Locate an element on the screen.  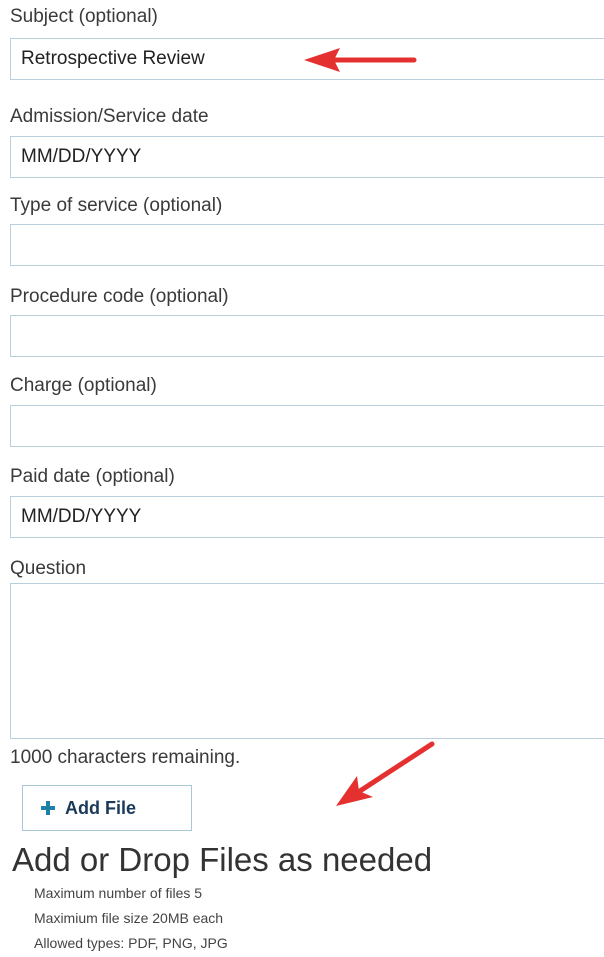
procedure-code-input is located at coordinates (307, 336).